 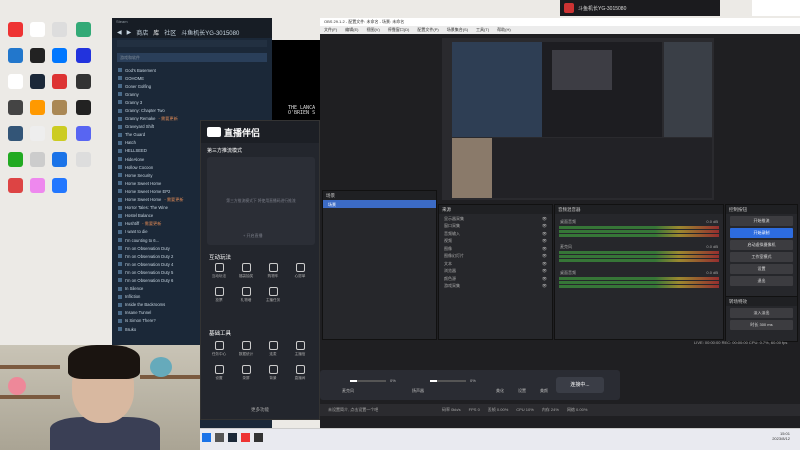 What do you see at coordinates (192, 110) in the screenshot?
I see `game-list-item: Granny: Chapter Two` at bounding box center [192, 110].